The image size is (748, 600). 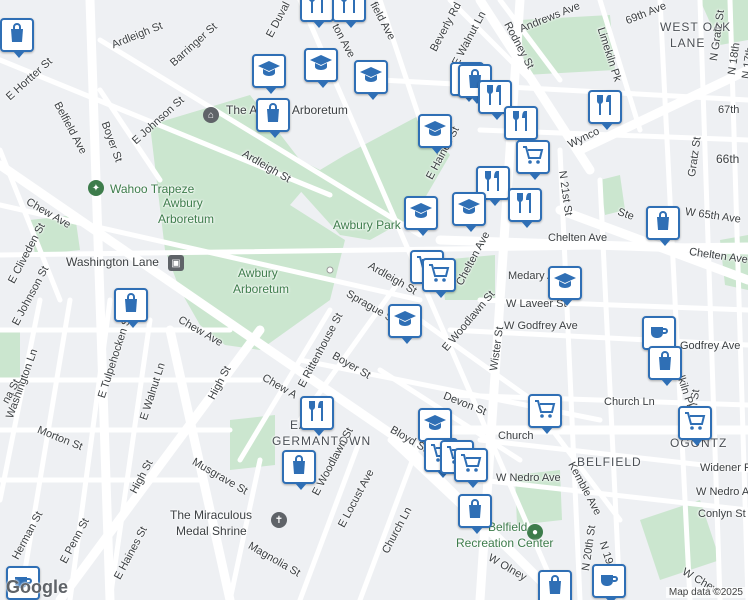 What do you see at coordinates (186, 219) in the screenshot?
I see `park-label-arboretum-1: Arboretum` at bounding box center [186, 219].